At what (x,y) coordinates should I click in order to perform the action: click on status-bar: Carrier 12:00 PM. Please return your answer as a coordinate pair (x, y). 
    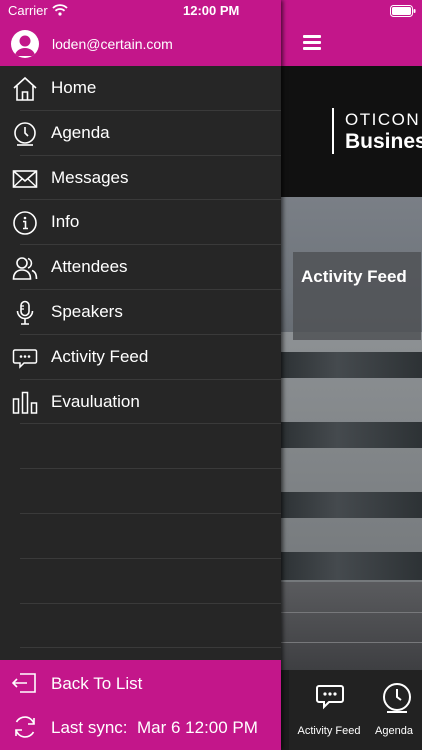
    Looking at the image, I should click on (140, 11).